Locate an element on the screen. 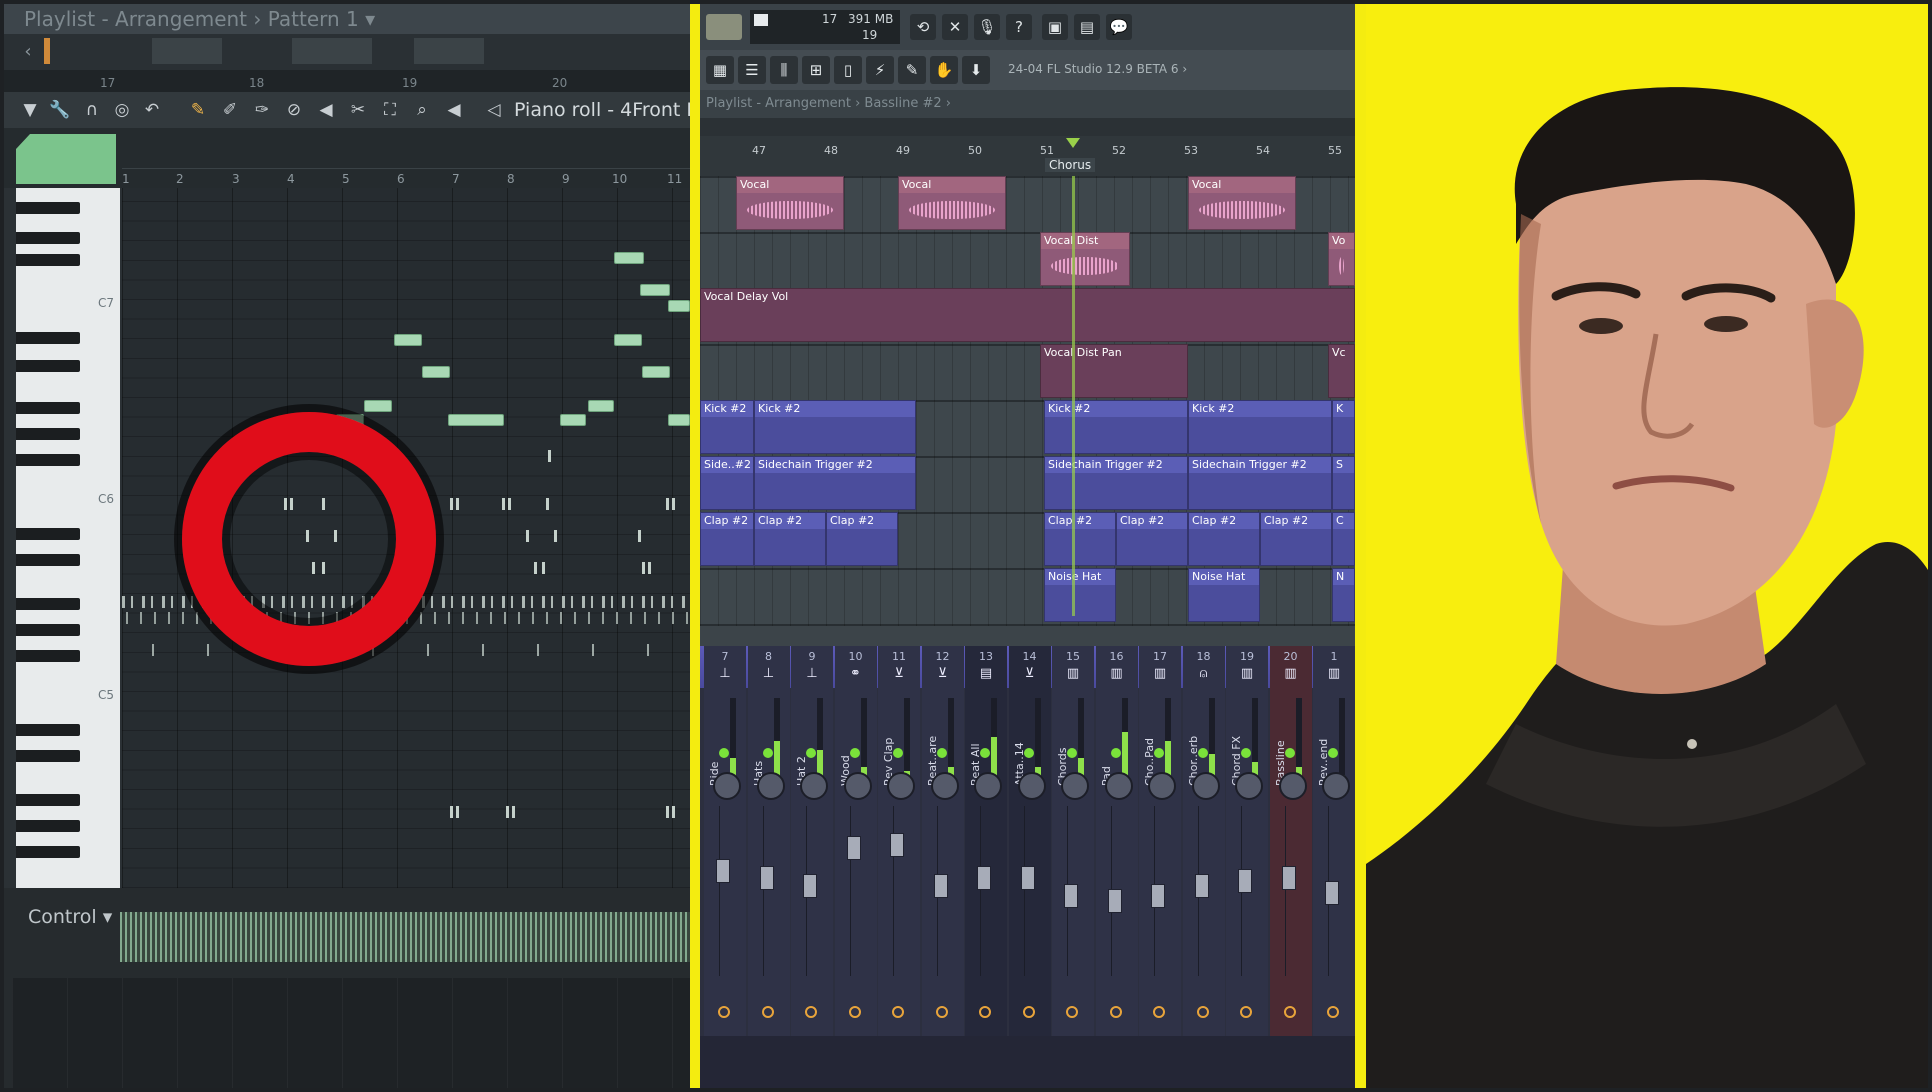  magnet-icon: ∩ is located at coordinates (92, 110).